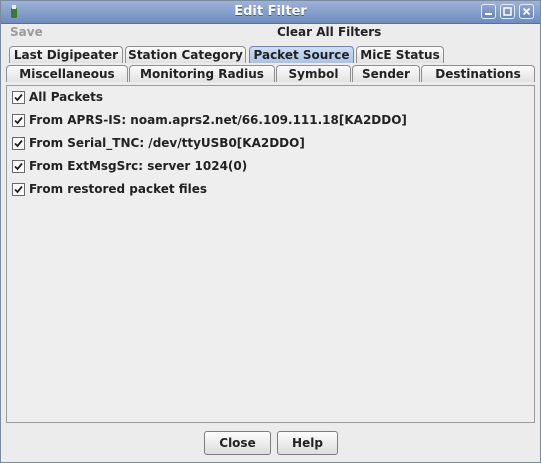 The width and height of the screenshot is (541, 463). I want to click on tab-mice-status: MicE Status, so click(400, 54).